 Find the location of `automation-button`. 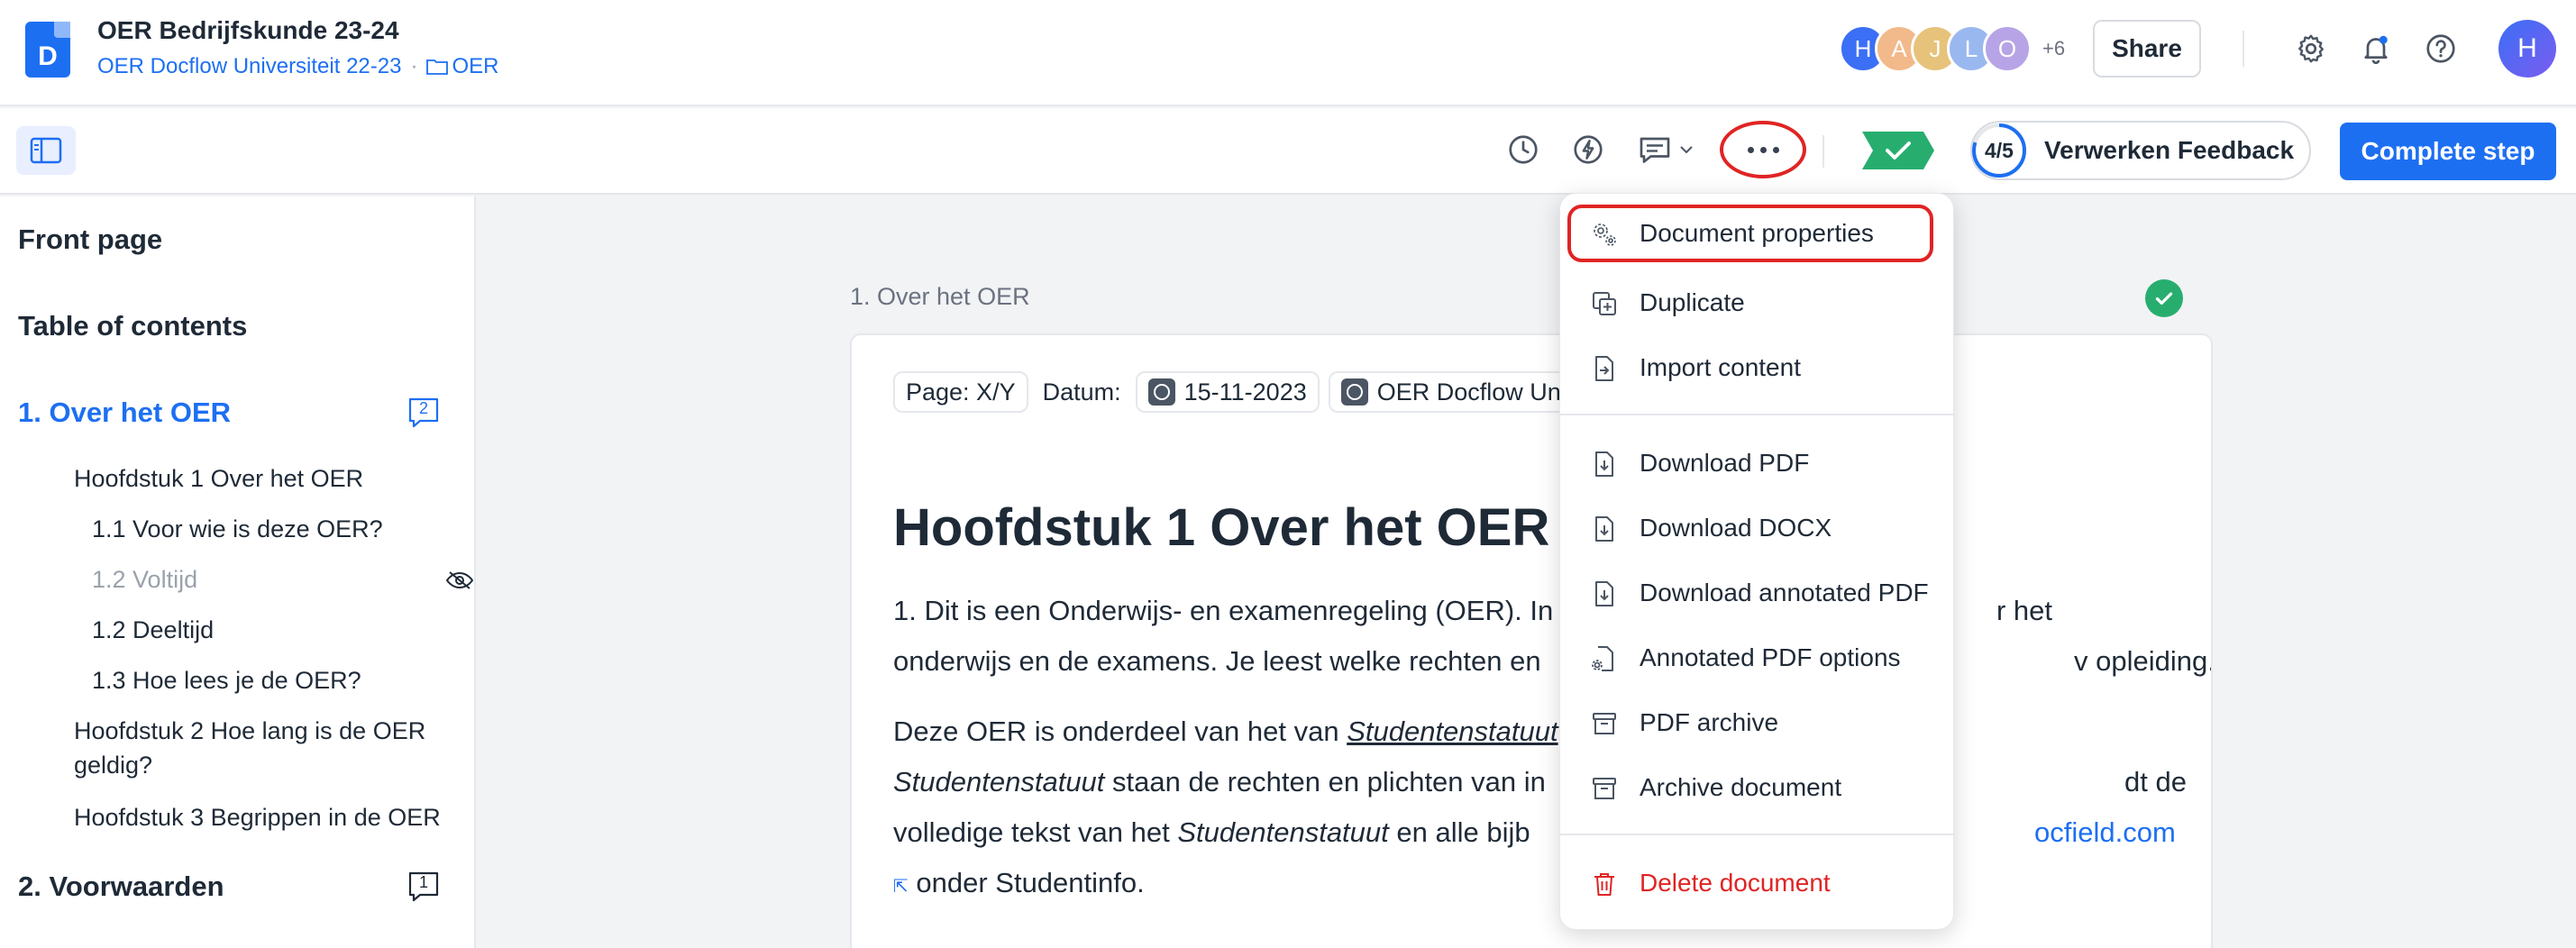

automation-button is located at coordinates (1588, 149).